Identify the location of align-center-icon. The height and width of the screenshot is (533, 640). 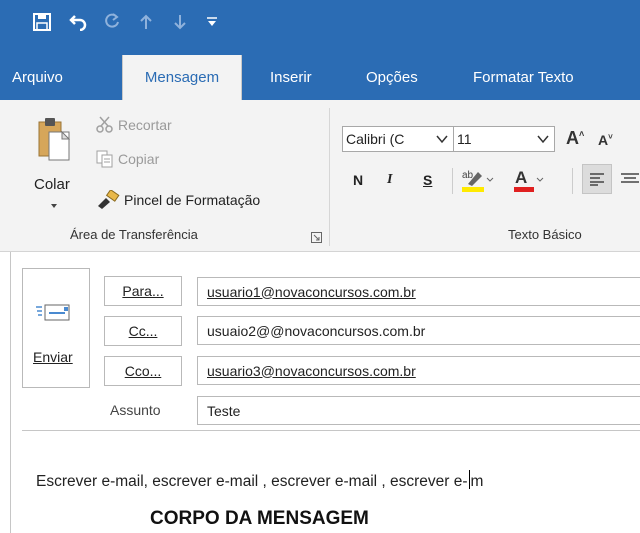
(630, 180).